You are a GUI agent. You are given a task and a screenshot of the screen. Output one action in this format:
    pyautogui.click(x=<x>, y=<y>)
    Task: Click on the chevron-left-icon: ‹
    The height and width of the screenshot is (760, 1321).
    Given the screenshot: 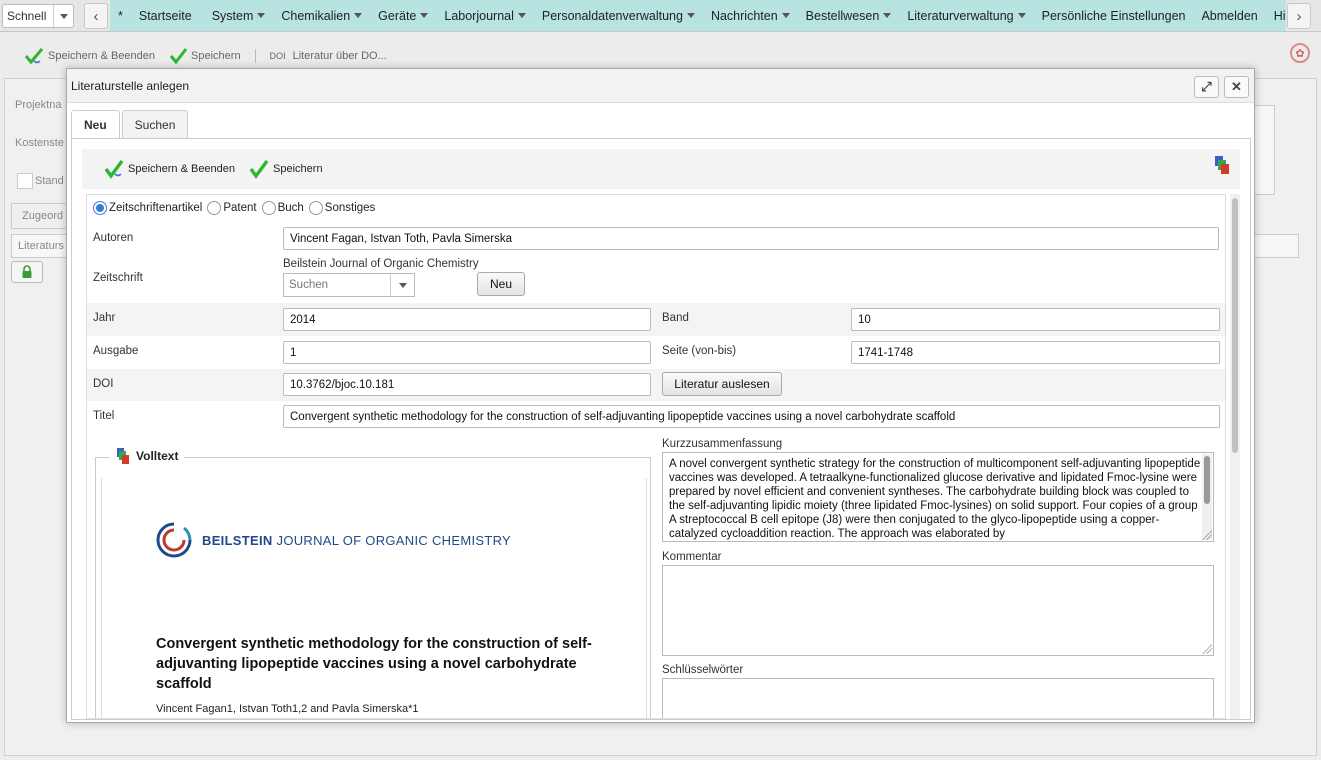 What is the action you would take?
    pyautogui.click(x=96, y=16)
    